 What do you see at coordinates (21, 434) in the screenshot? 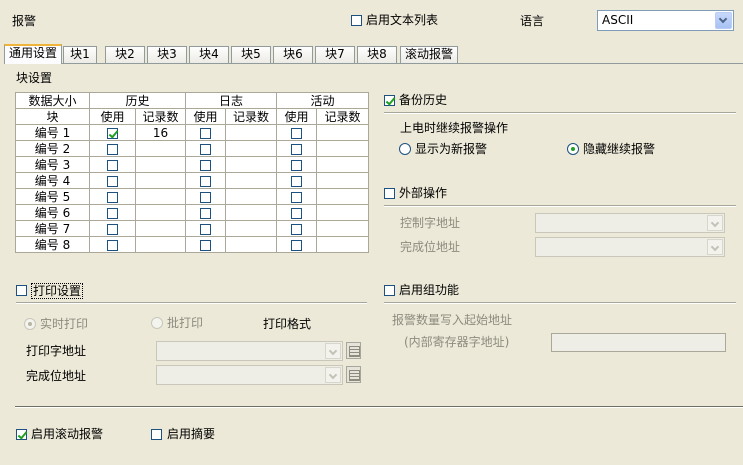
I see `scroll-alarm-checkbox` at bounding box center [21, 434].